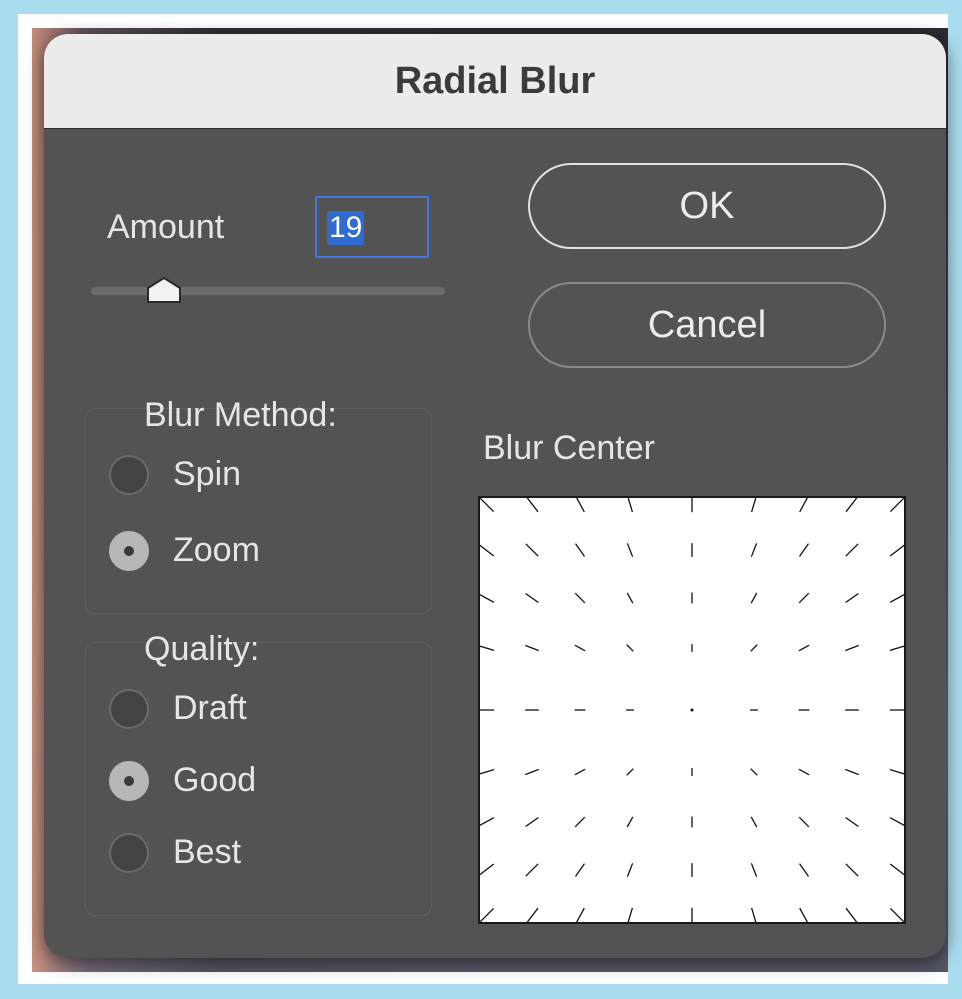  I want to click on amount-slider, so click(268, 291).